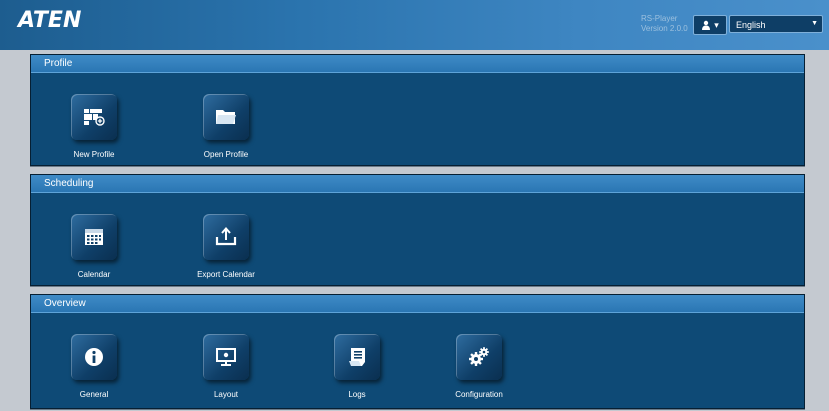 This screenshot has width=829, height=411. Describe the element at coordinates (226, 236) in the screenshot. I see `export-icon` at that location.